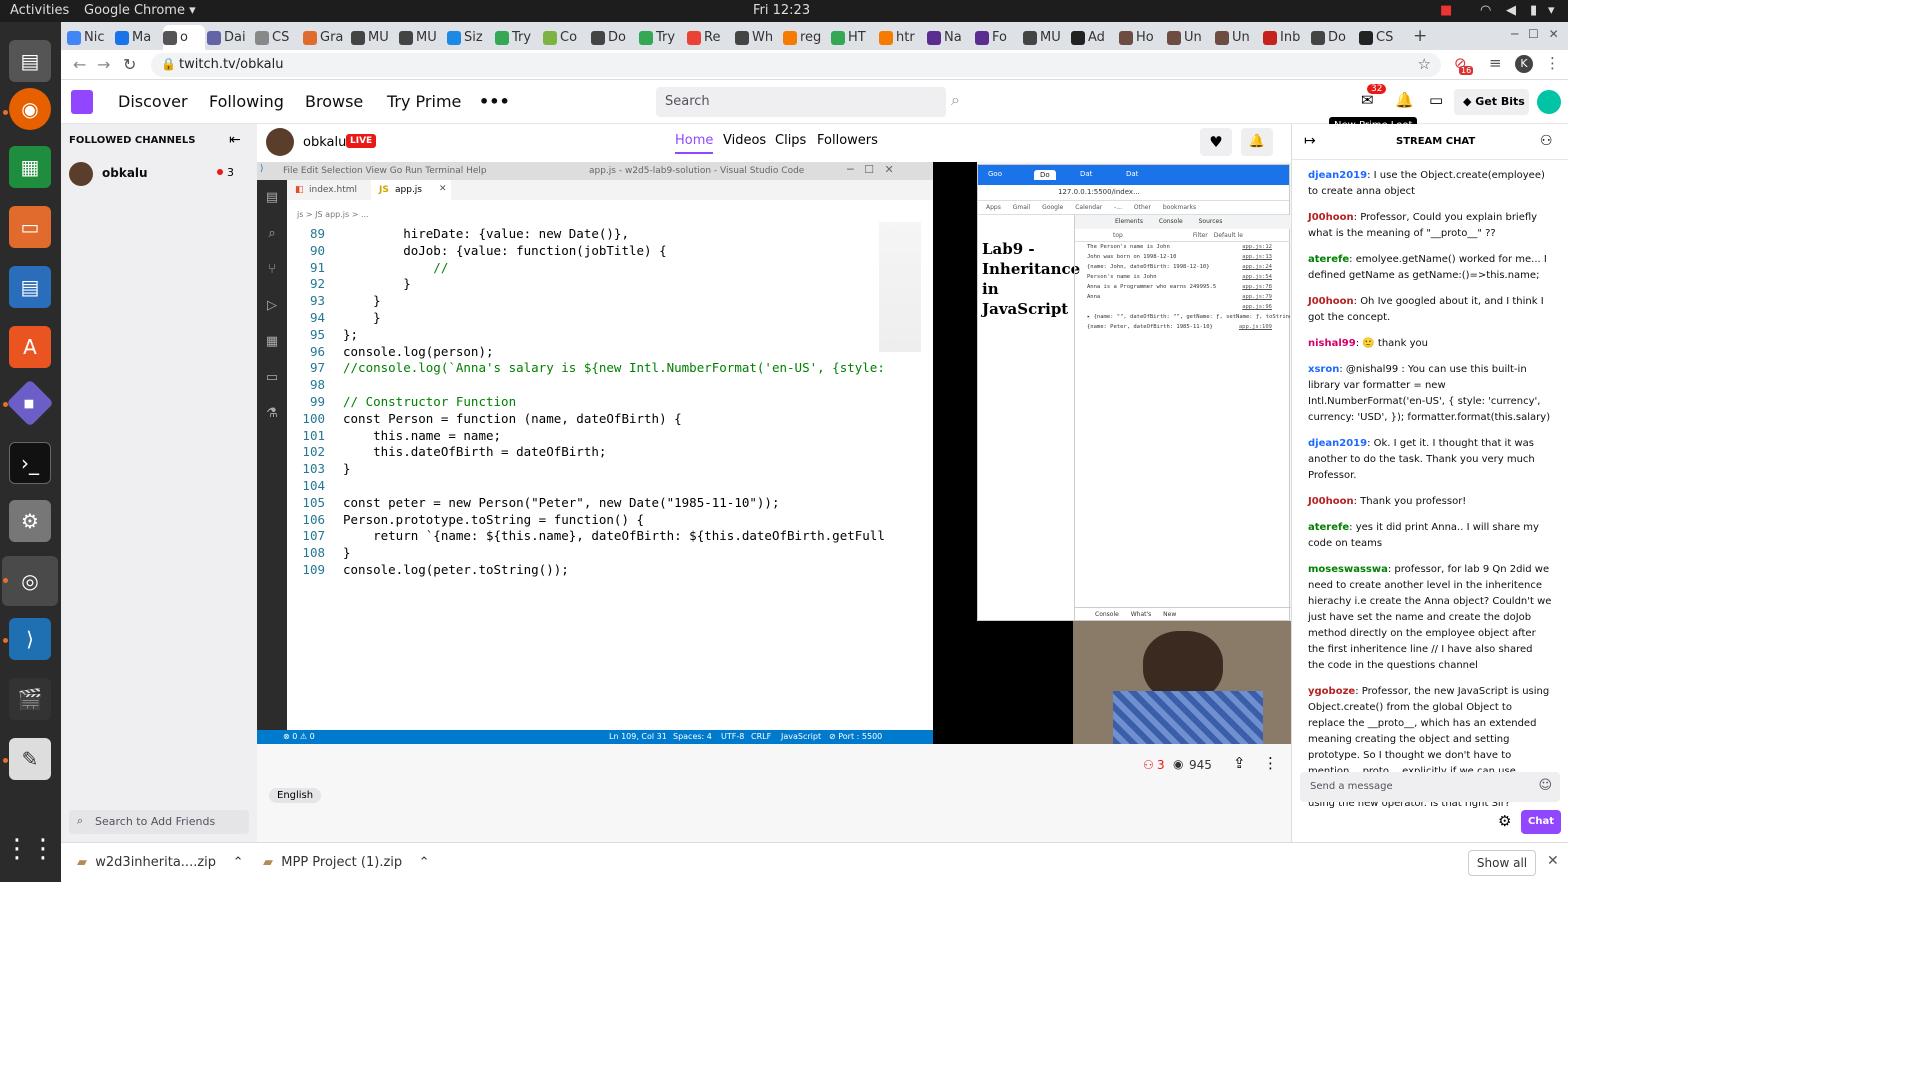  What do you see at coordinates (781, 10) in the screenshot?
I see `clock: Fri 12:23` at bounding box center [781, 10].